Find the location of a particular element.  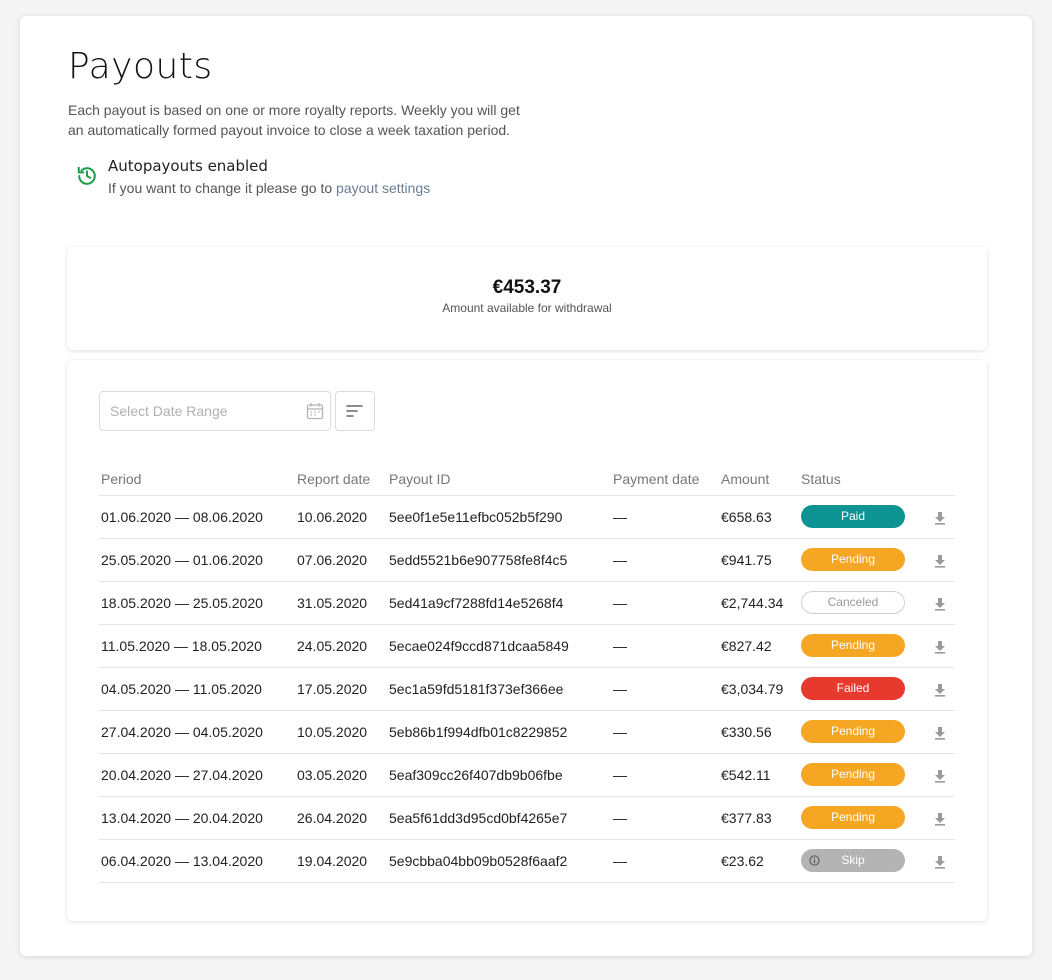

report-date-cell: 07.06.2020 is located at coordinates (341, 560).